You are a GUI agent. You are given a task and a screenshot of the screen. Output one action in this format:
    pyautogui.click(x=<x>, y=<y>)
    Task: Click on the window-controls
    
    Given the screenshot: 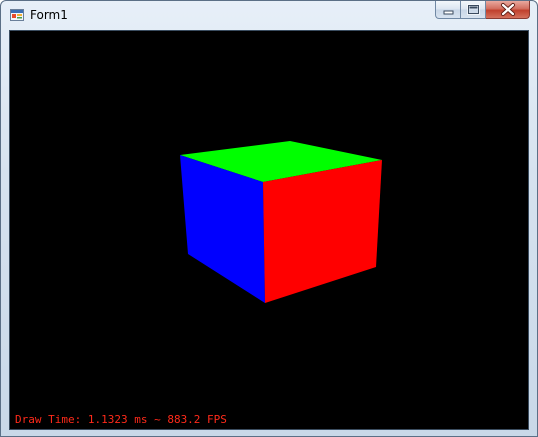 What is the action you would take?
    pyautogui.click(x=482, y=11)
    